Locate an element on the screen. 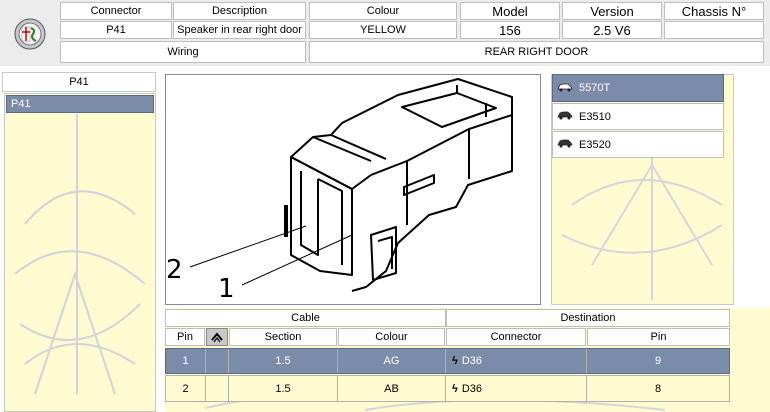 The width and height of the screenshot is (770, 412). chassis-label: Chassis N° is located at coordinates (714, 11).